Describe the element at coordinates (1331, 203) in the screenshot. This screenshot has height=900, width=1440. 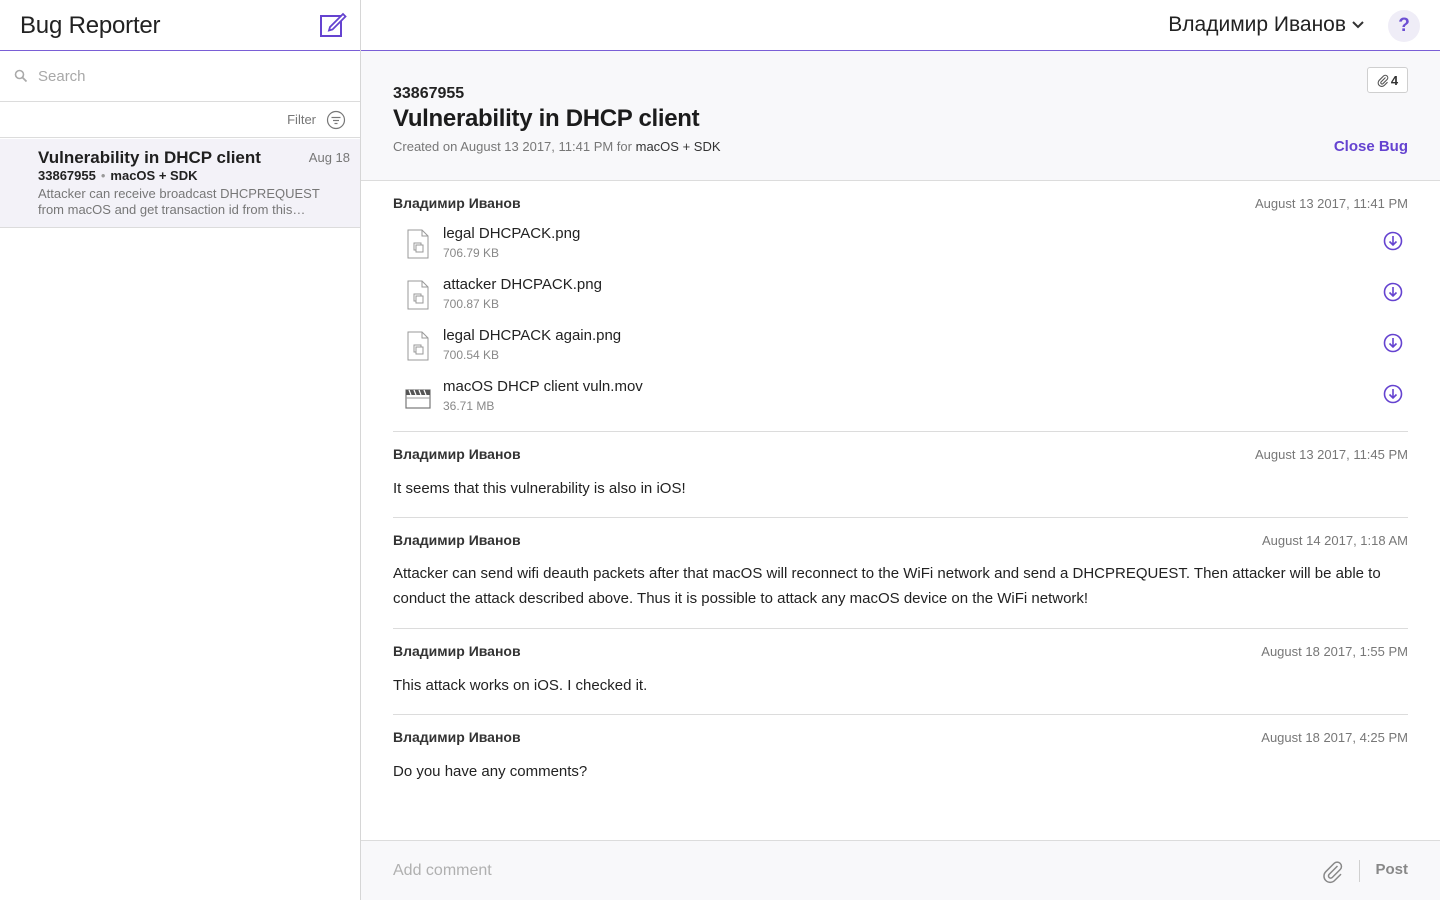
I see `entry-date: August 13 2017, 11:41 PM` at that location.